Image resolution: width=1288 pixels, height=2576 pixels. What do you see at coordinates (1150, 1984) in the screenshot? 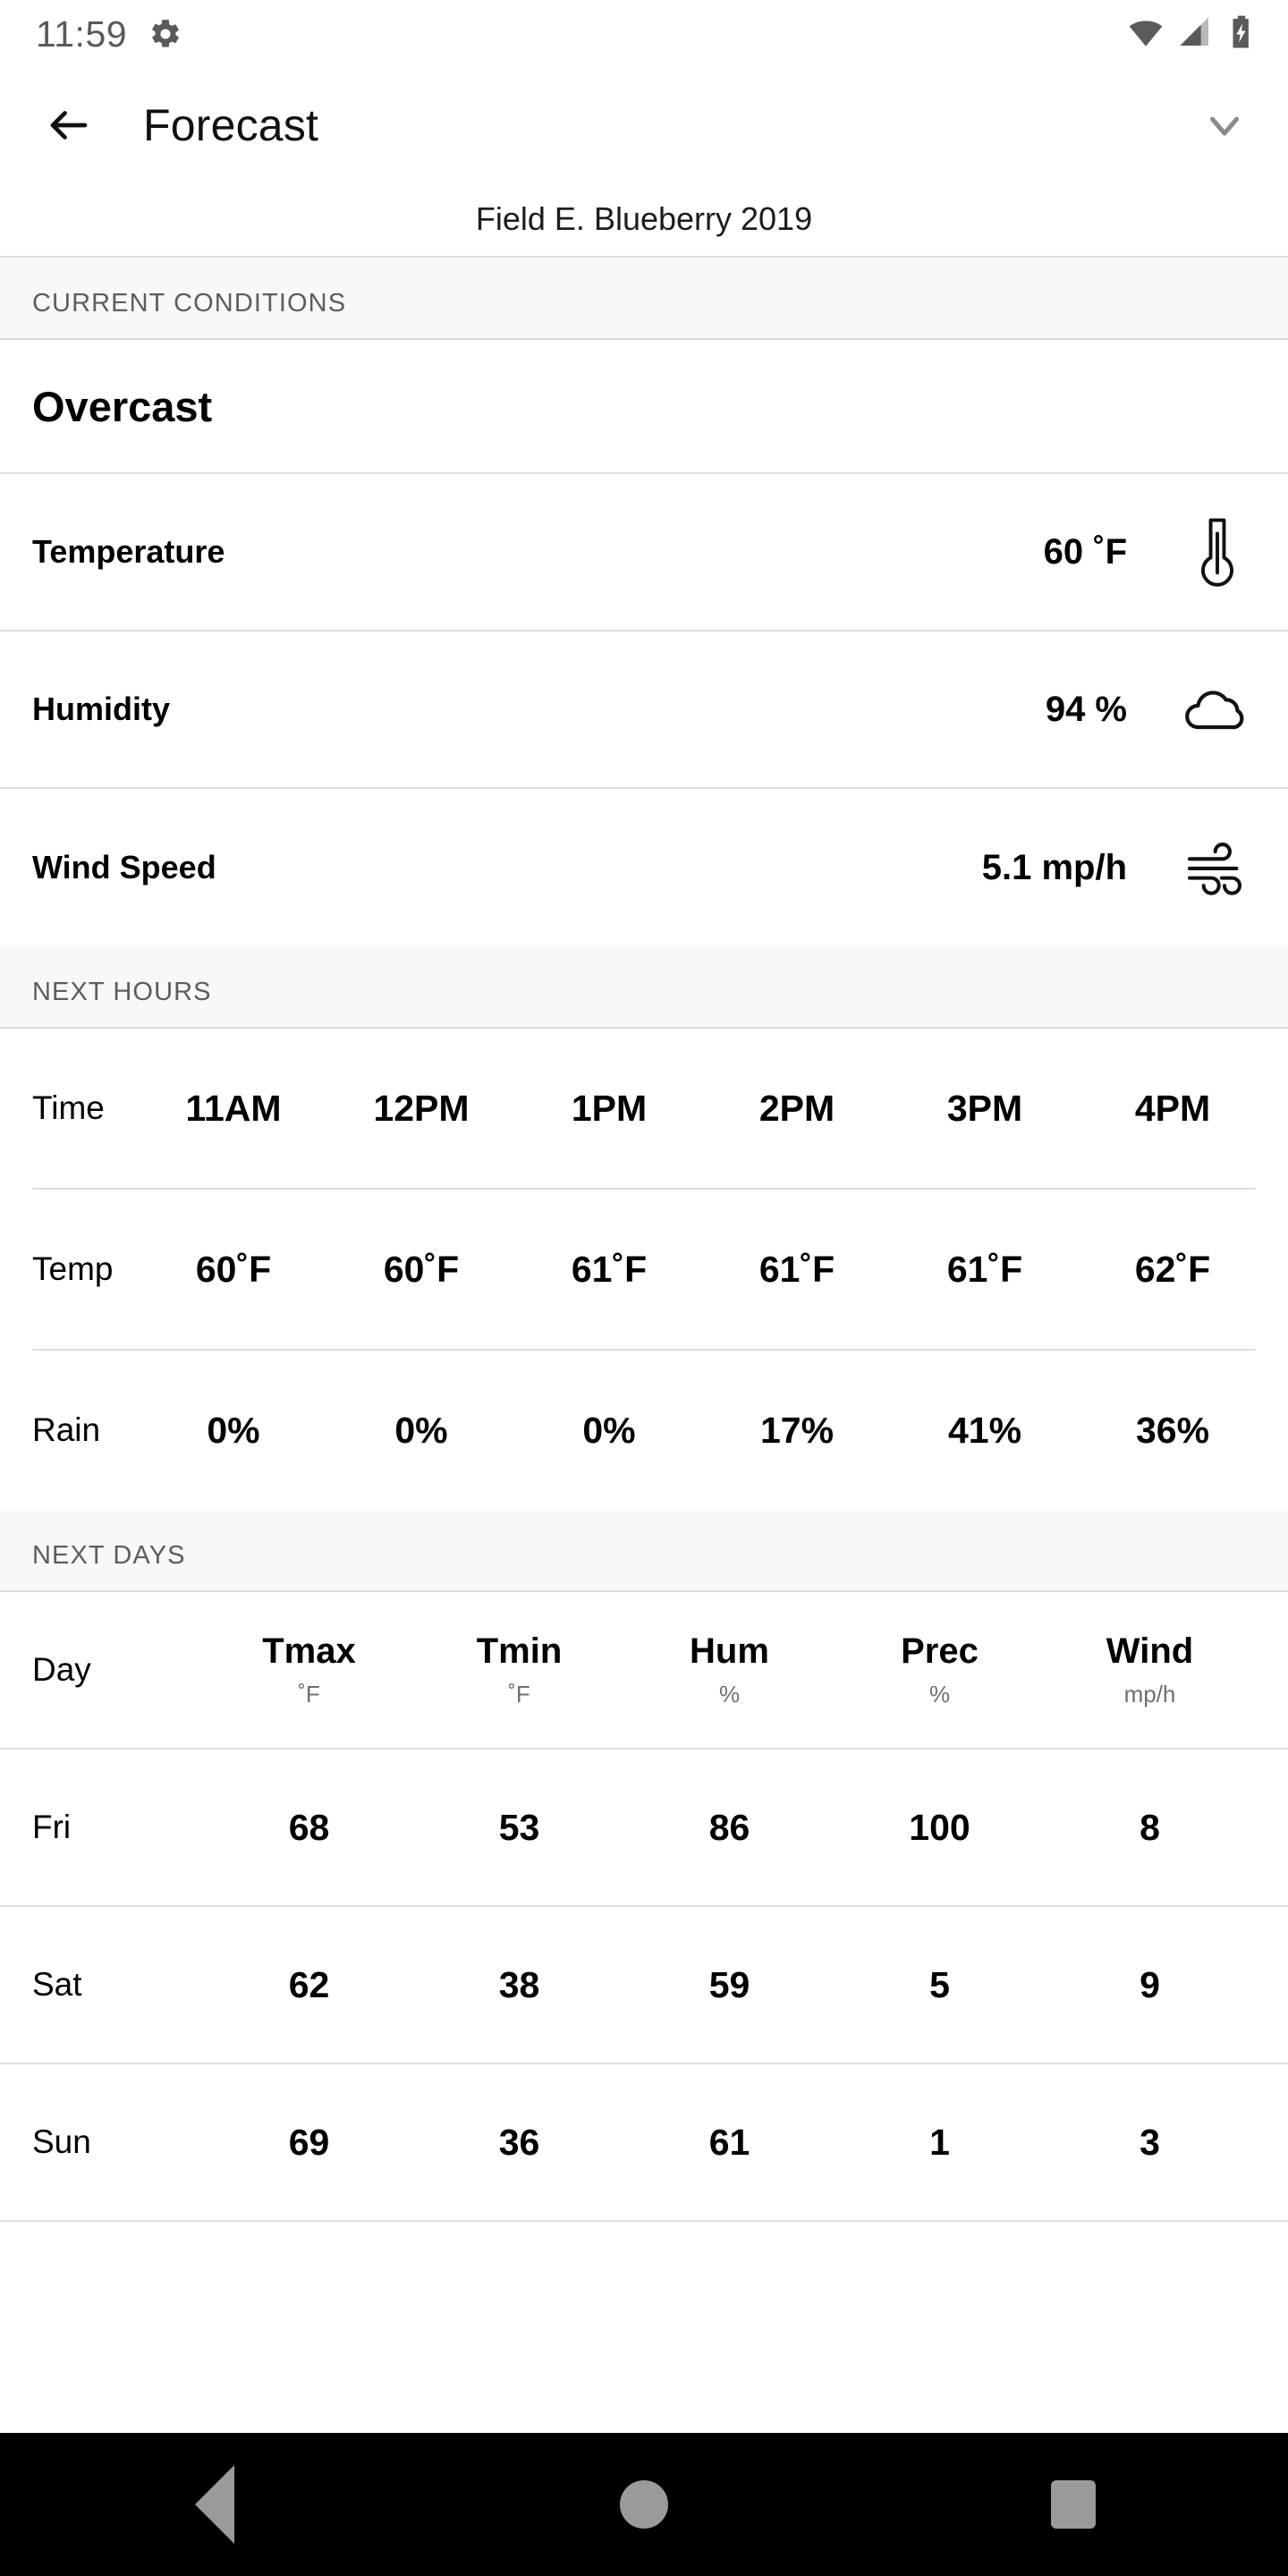
I see `daily-cell: 9` at bounding box center [1150, 1984].